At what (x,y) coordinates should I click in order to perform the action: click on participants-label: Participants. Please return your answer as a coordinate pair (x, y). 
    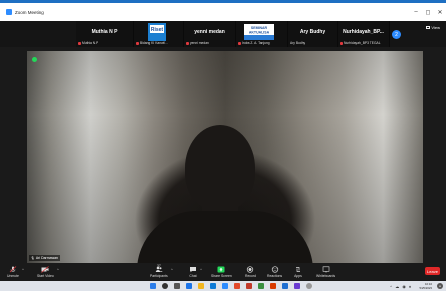
    Looking at the image, I should click on (159, 276).